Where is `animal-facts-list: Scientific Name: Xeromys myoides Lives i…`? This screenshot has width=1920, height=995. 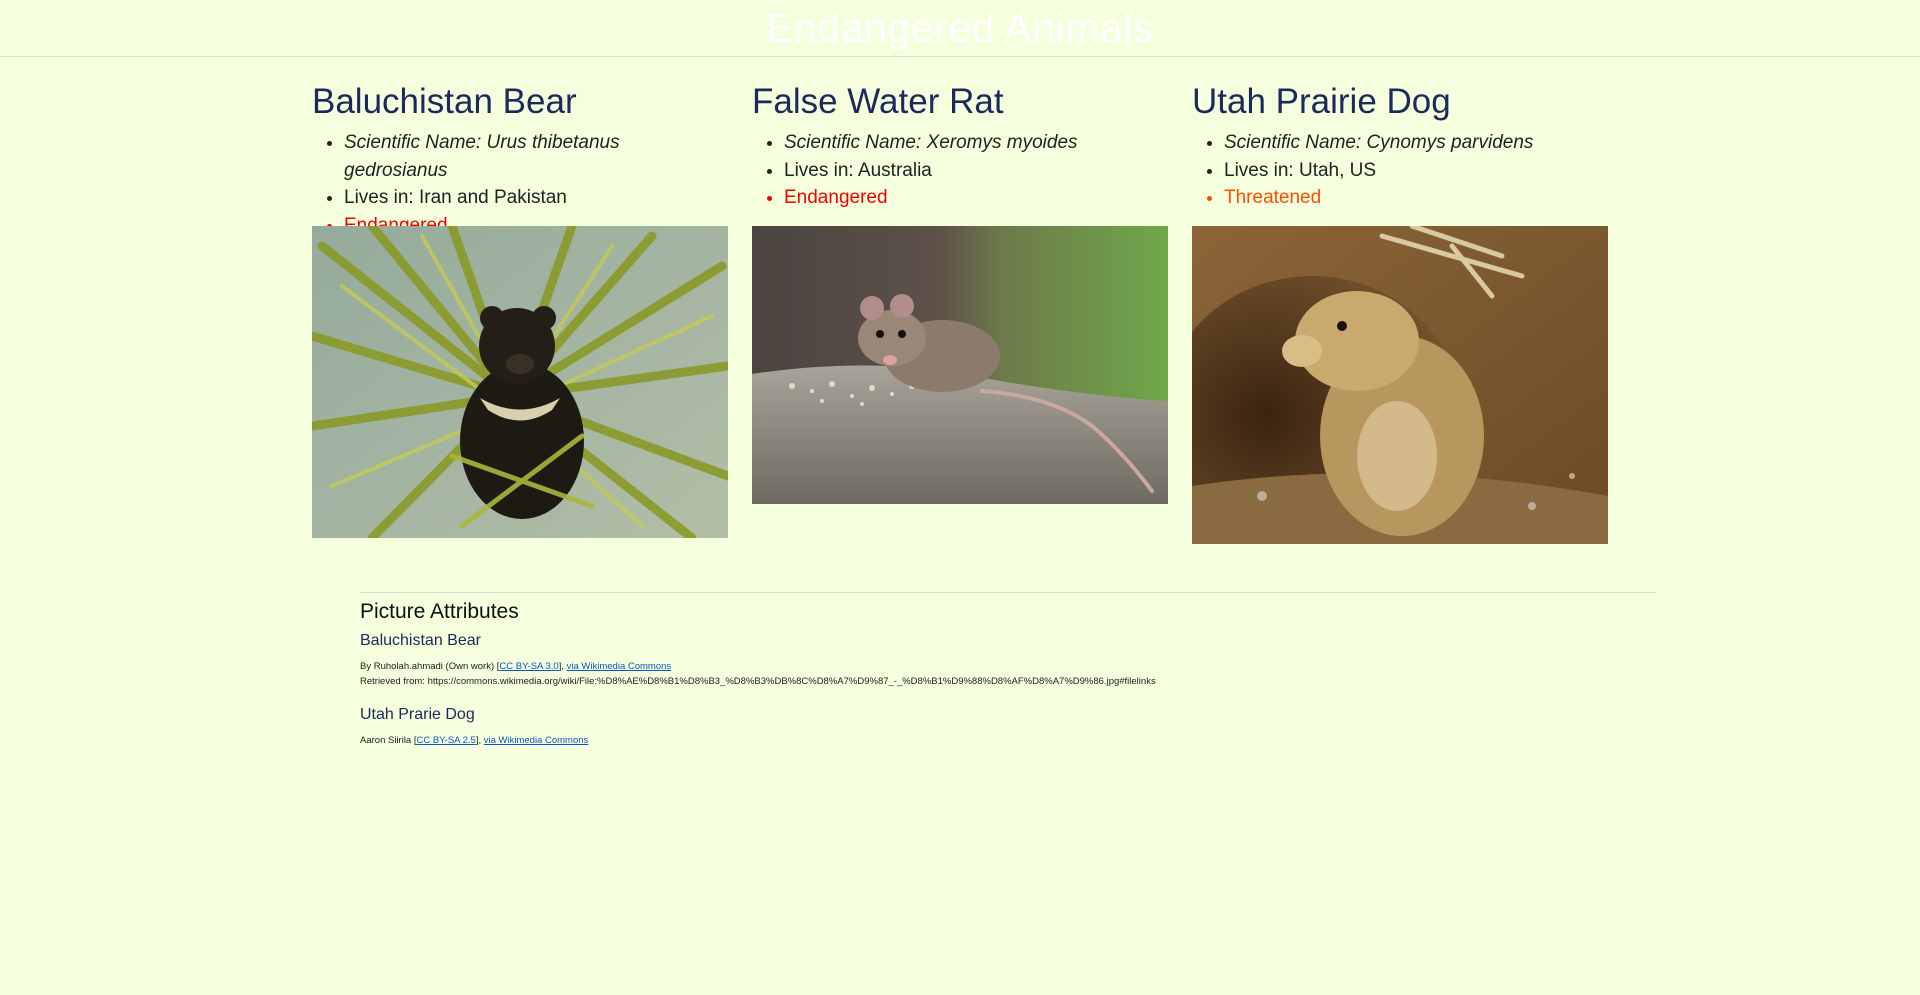
animal-facts-list: Scientific Name: Xeromys myoides Lives i… is located at coordinates (960, 170).